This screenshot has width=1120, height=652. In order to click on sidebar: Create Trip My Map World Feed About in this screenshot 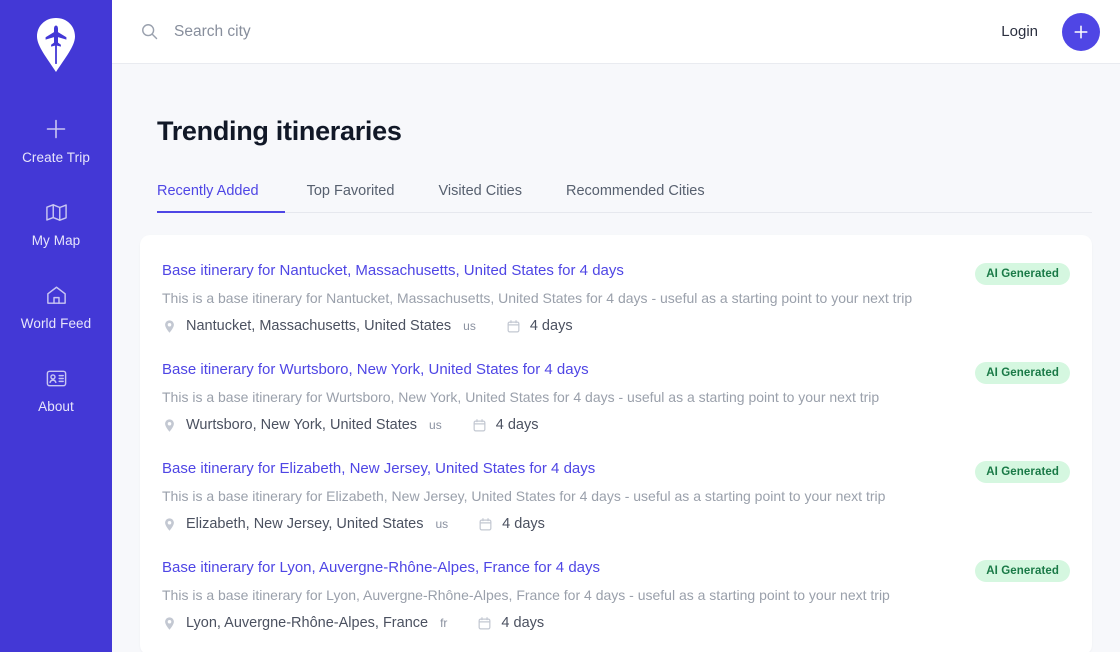, I will do `click(56, 326)`.